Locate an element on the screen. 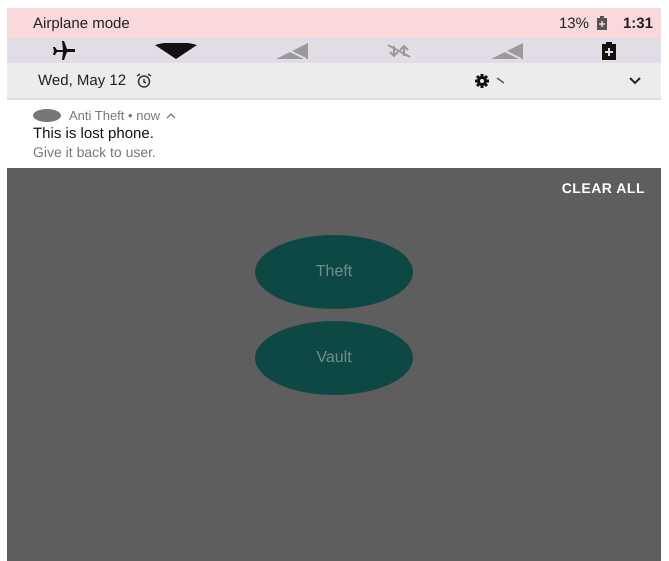 Image resolution: width=669 pixels, height=561 pixels. status-text: Airplane mode is located at coordinates (81, 23).